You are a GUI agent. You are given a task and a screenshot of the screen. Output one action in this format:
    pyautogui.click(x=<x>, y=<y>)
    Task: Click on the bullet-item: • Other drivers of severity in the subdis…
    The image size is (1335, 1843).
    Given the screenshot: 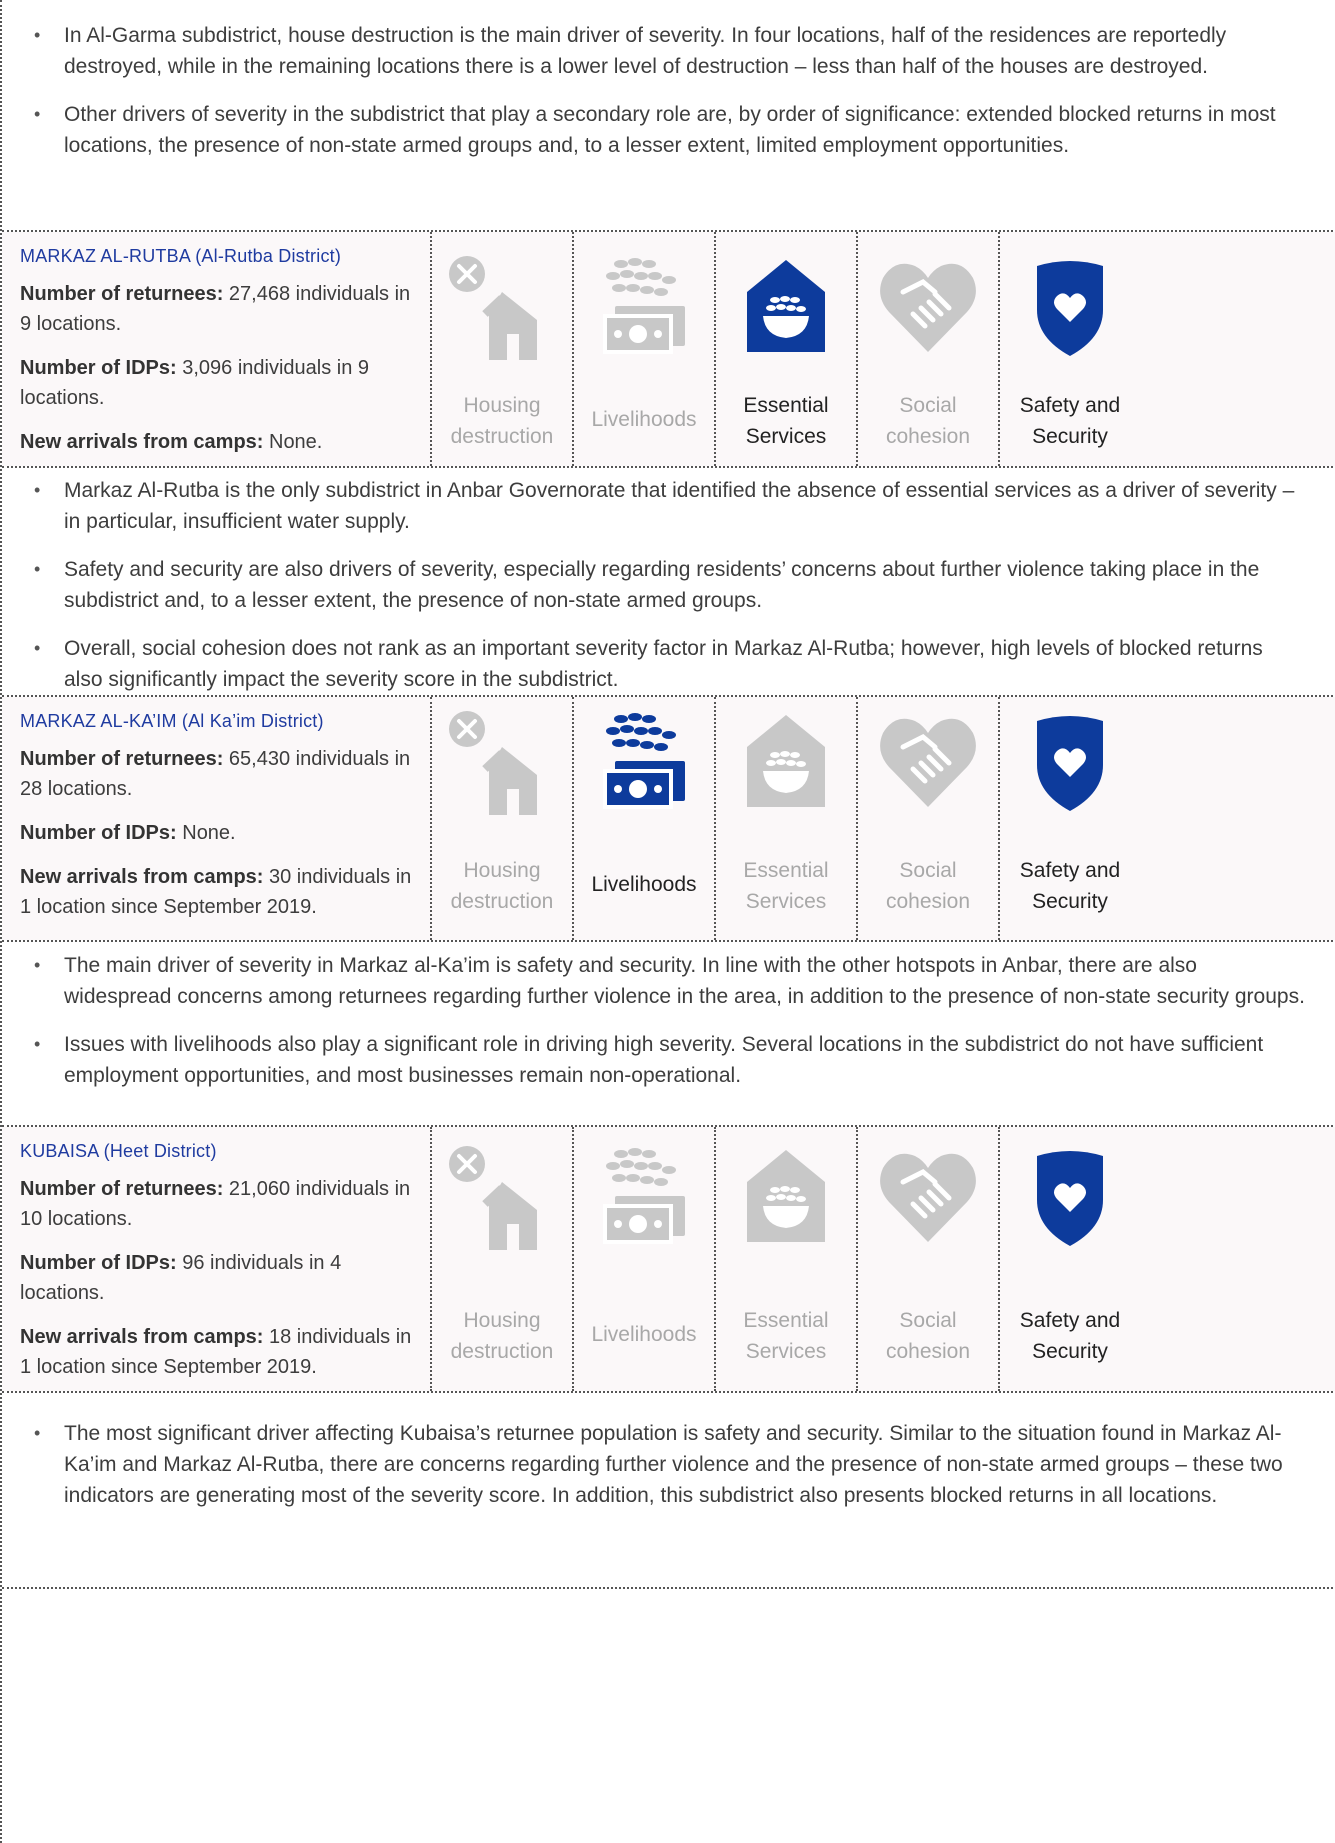 What is the action you would take?
    pyautogui.click(x=655, y=130)
    